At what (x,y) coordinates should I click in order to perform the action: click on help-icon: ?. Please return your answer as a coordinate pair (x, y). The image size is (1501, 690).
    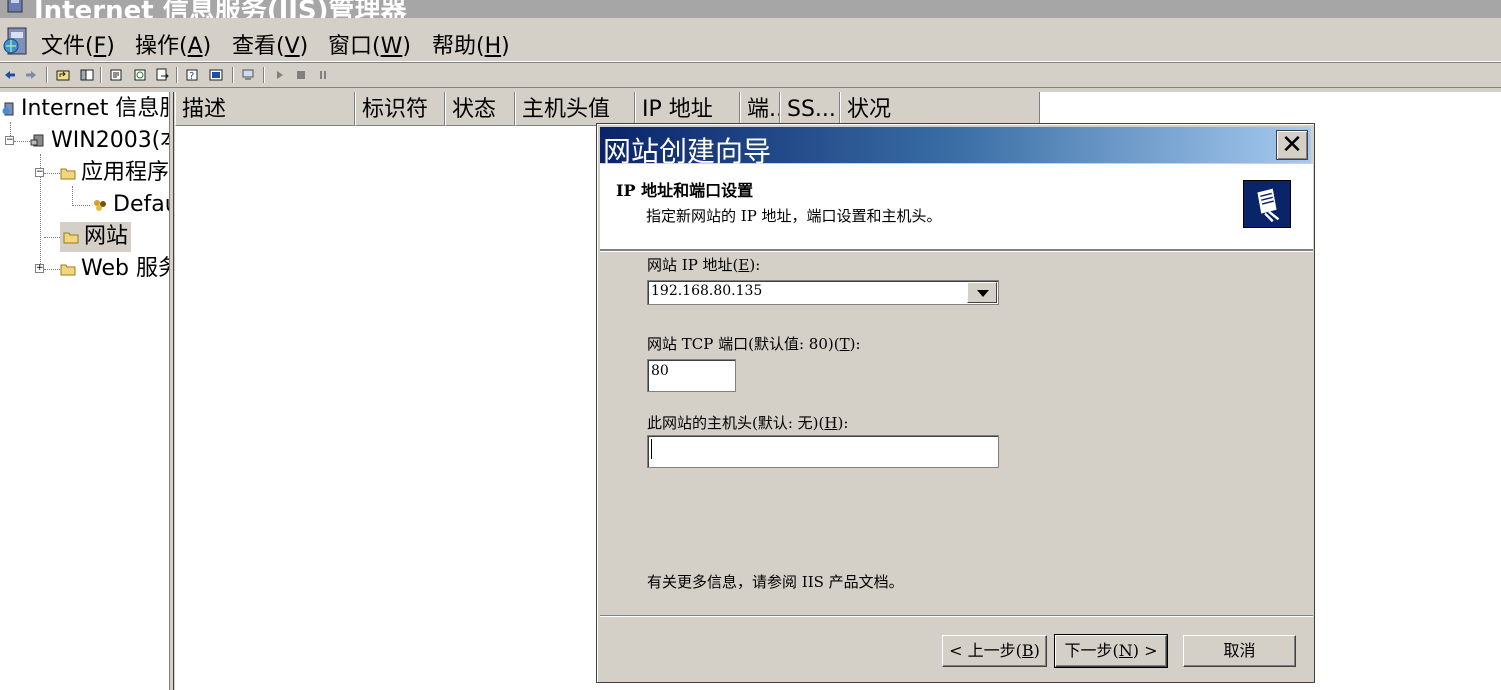
    Looking at the image, I should click on (192, 75).